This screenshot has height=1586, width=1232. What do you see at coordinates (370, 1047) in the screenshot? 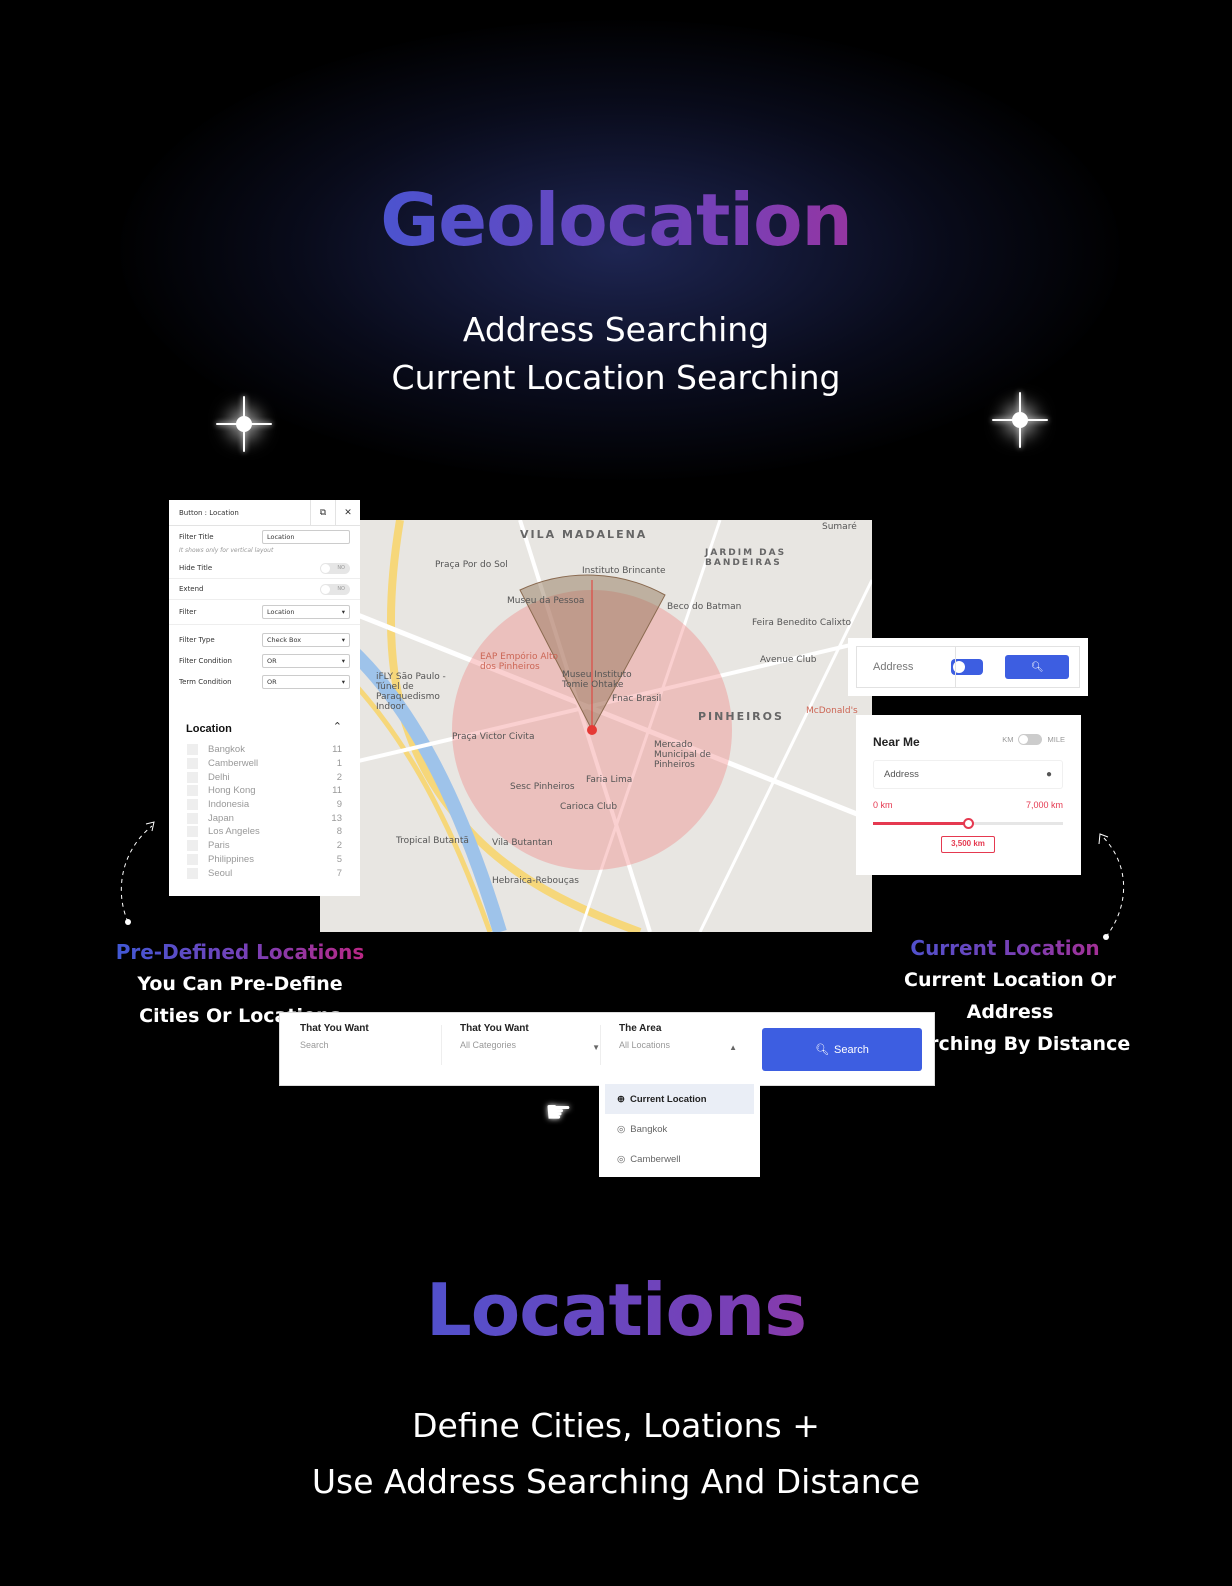
I see `keyword-field: That You Want Search` at bounding box center [370, 1047].